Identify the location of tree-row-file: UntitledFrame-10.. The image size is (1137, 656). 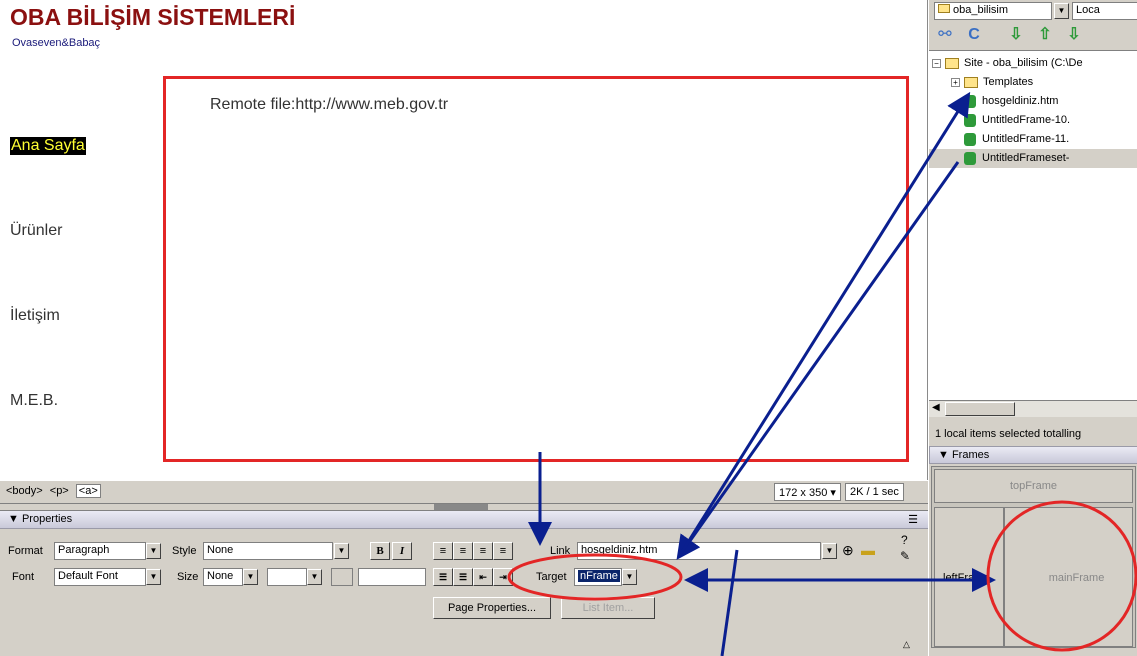
(1033, 120).